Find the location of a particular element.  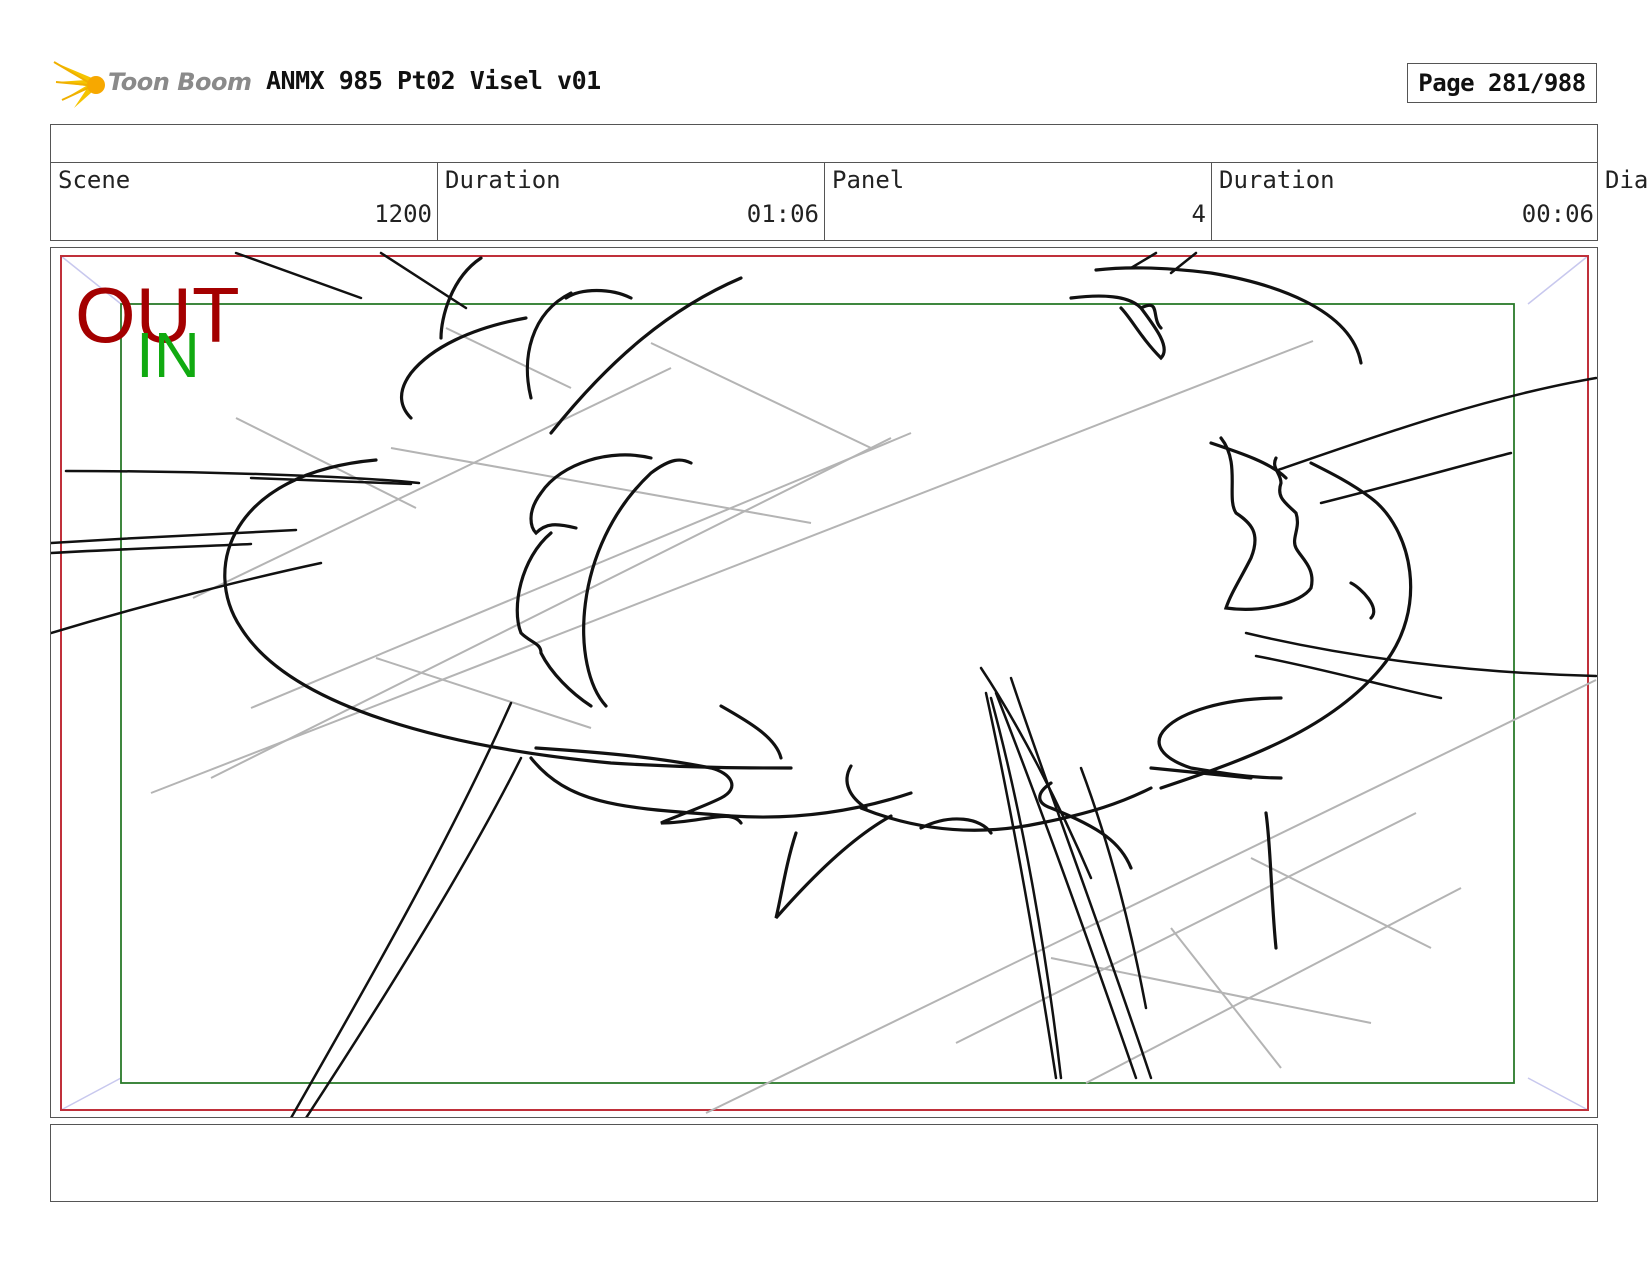

starburst-logo-icon is located at coordinates (79, 84).